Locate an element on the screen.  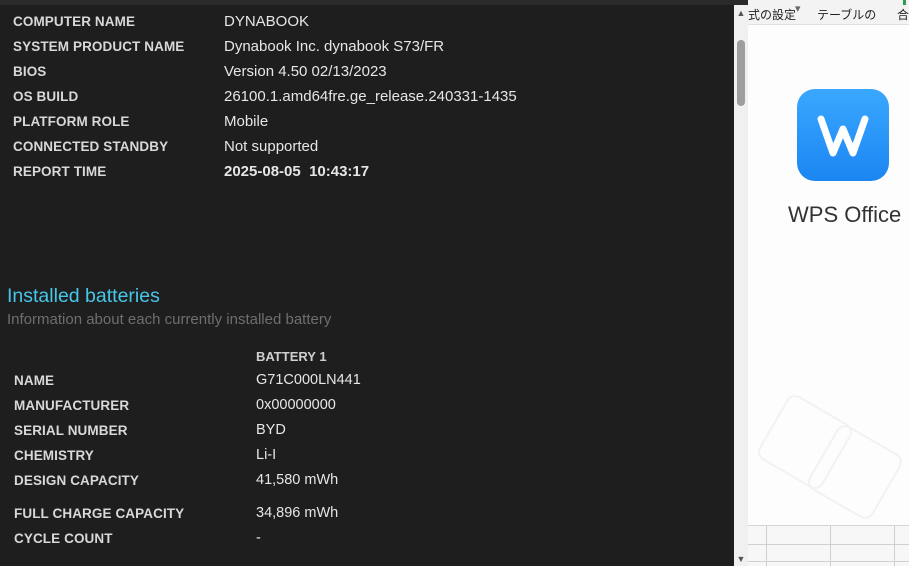
battery-value: BYD is located at coordinates (271, 430).